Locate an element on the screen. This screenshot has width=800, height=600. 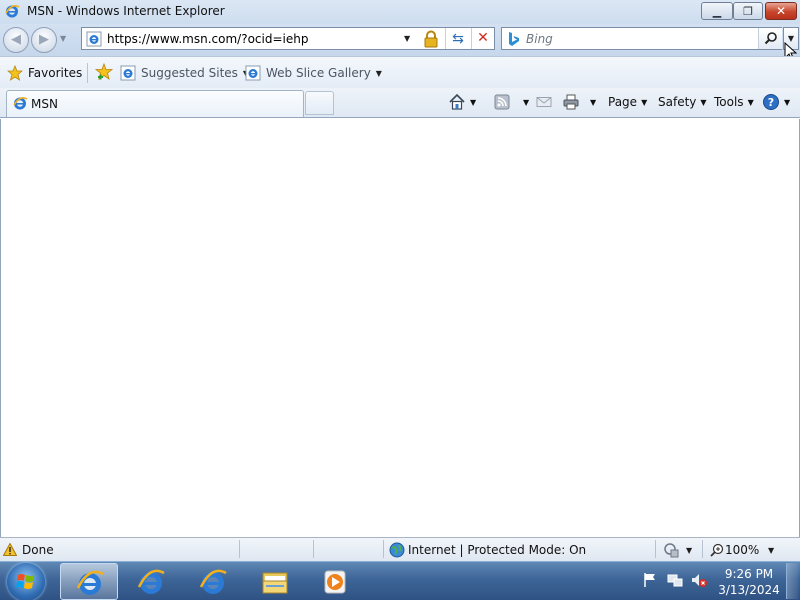
new-tab-button is located at coordinates (319, 103).